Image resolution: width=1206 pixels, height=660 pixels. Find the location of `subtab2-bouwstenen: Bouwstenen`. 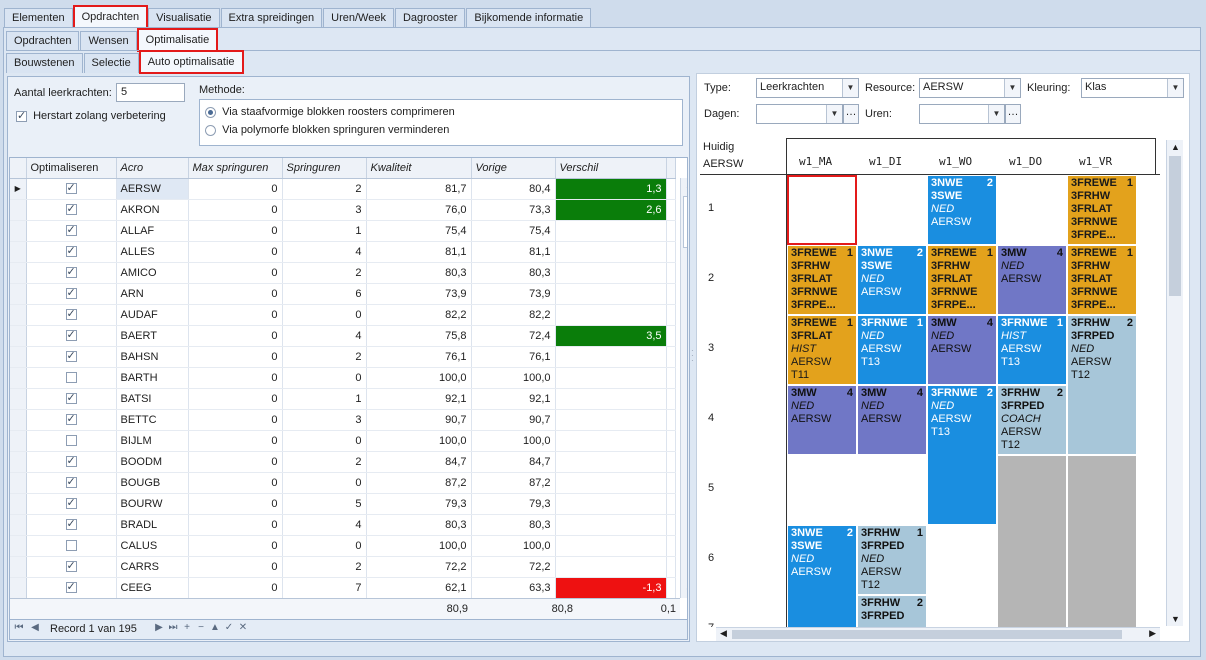

subtab2-bouwstenen: Bouwstenen is located at coordinates (44, 63).